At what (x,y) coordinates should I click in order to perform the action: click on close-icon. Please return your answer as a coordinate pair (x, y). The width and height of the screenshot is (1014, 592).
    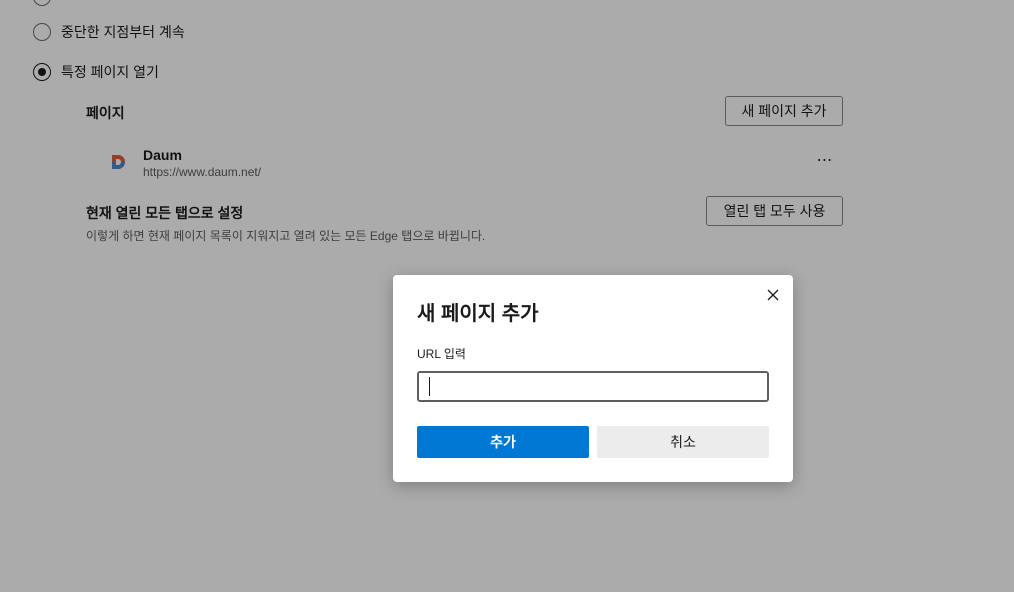
    Looking at the image, I should click on (773, 295).